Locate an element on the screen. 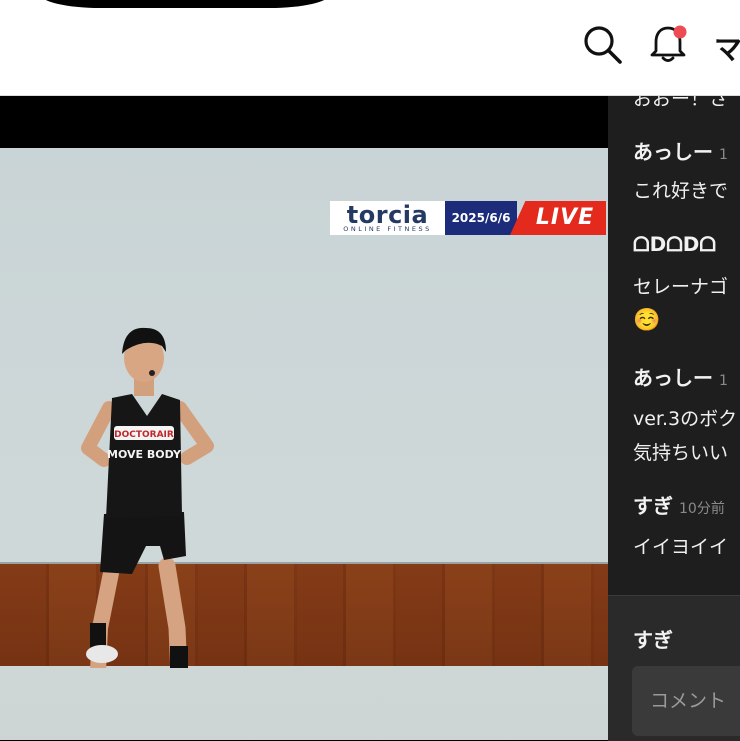 This screenshot has width=740, height=741. chat-text: ver.3のボク is located at coordinates (685, 419).